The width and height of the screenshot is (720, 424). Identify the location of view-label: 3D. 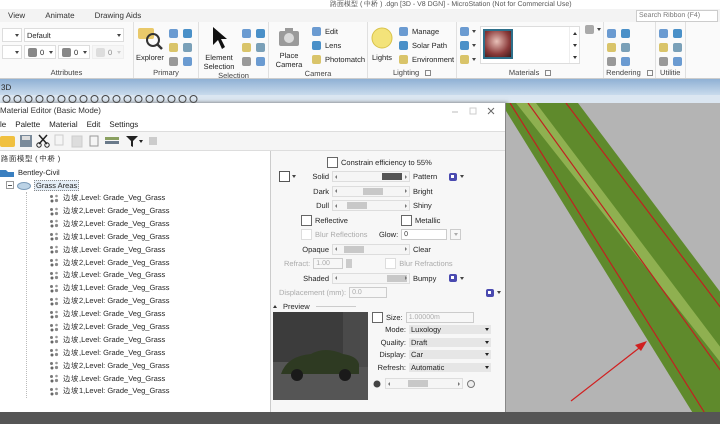
(6, 87).